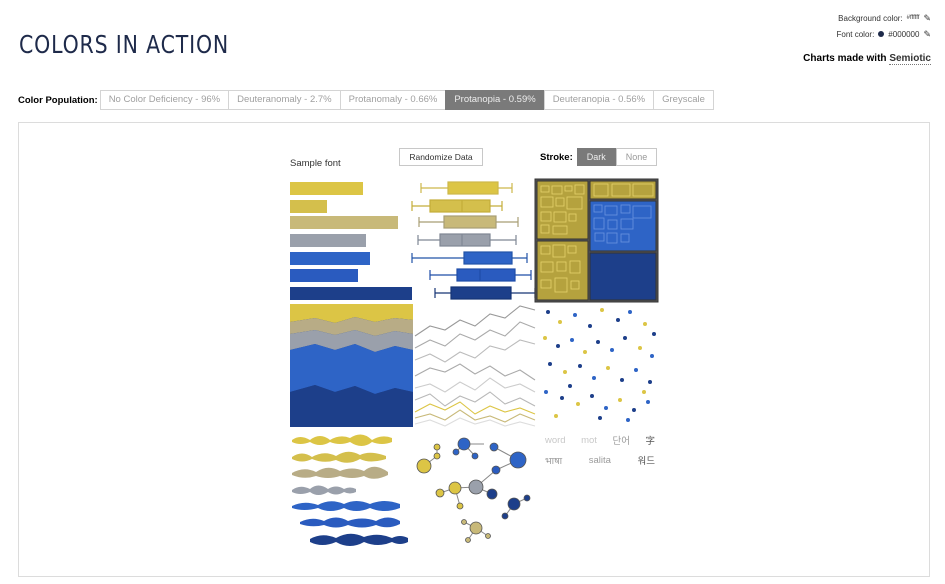  I want to click on word-cloud-word: salita, so click(599, 460).